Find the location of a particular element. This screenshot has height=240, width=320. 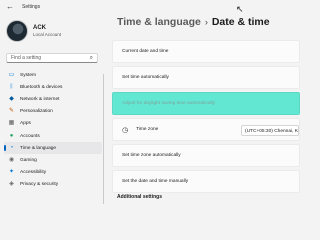

monitor-icon: ▭ is located at coordinates (11, 74).